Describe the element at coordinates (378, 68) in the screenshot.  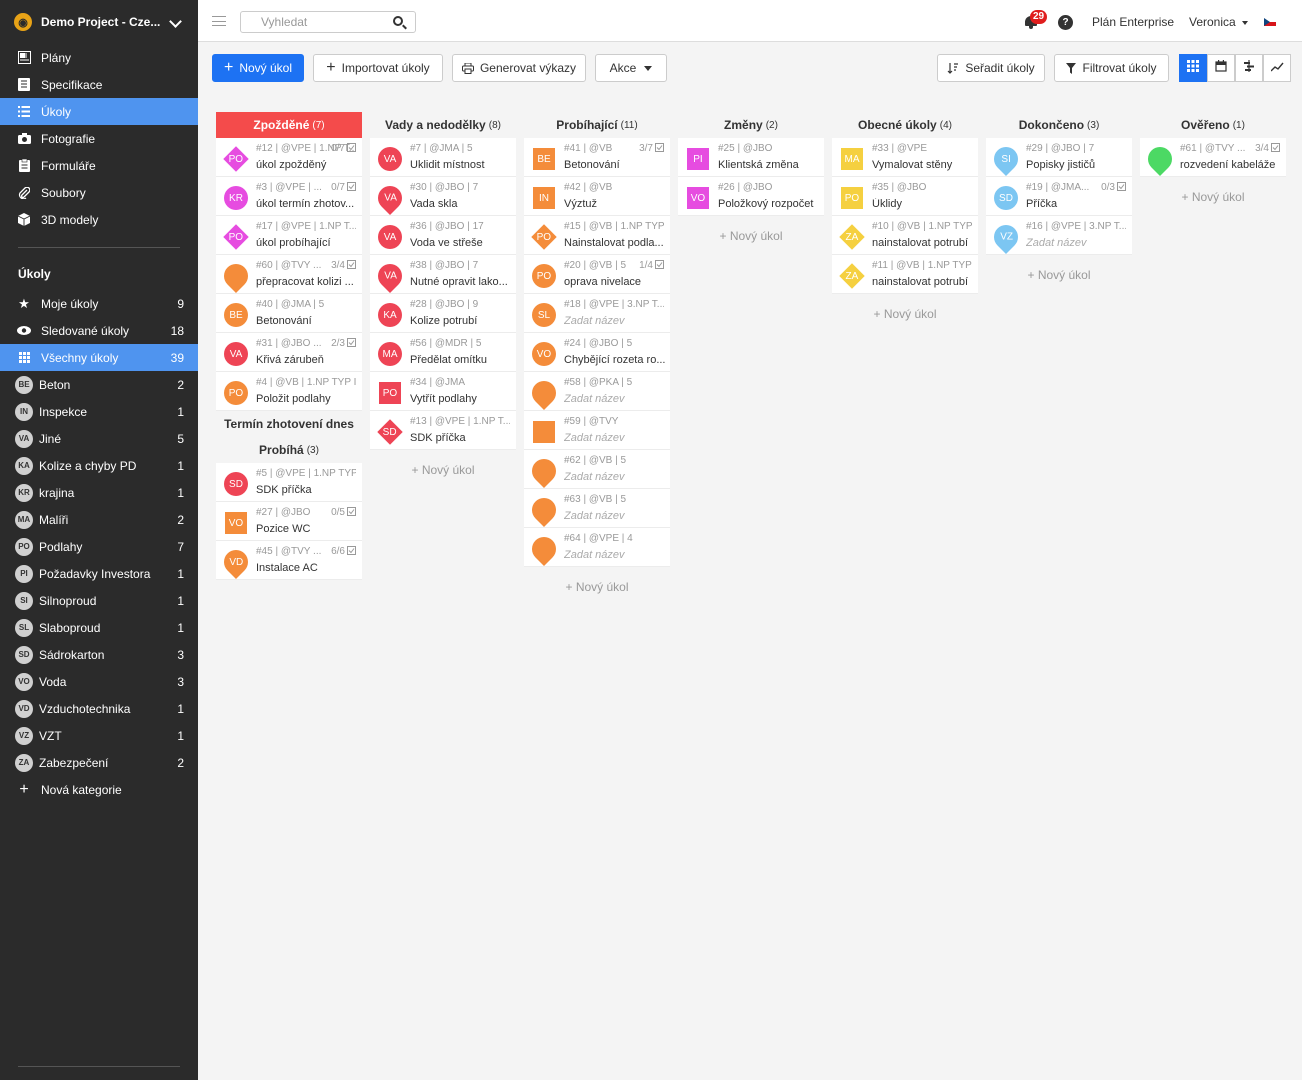
I see `import-tasks-button: + Importovat úkoly` at that location.